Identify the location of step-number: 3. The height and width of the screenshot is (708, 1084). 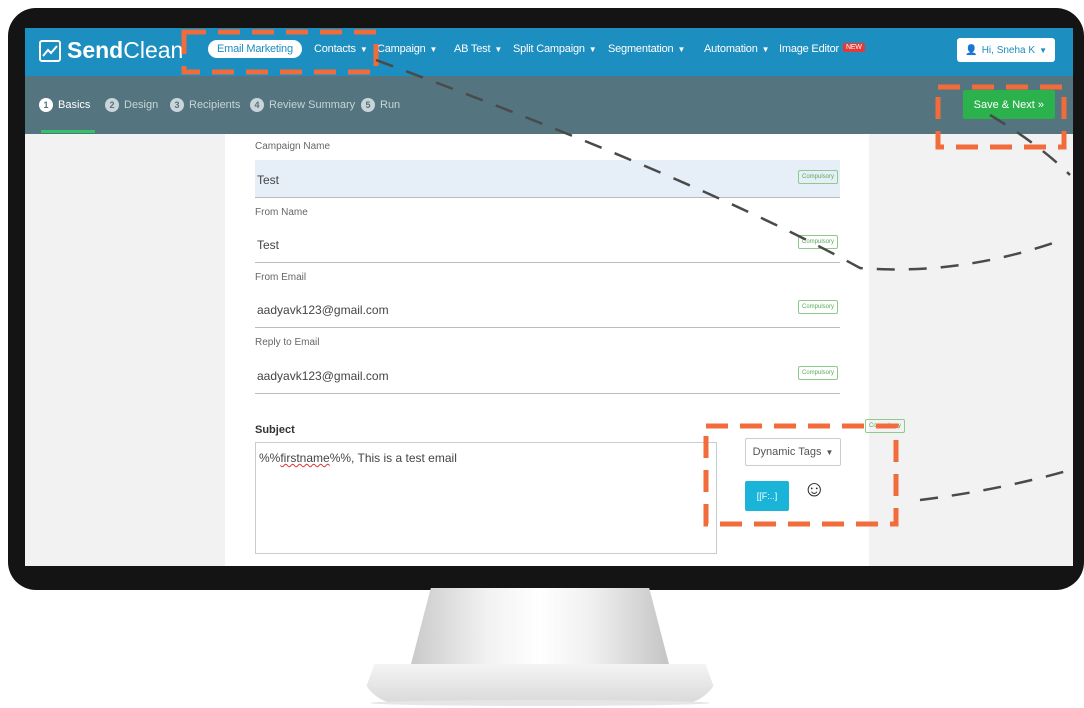
(177, 105).